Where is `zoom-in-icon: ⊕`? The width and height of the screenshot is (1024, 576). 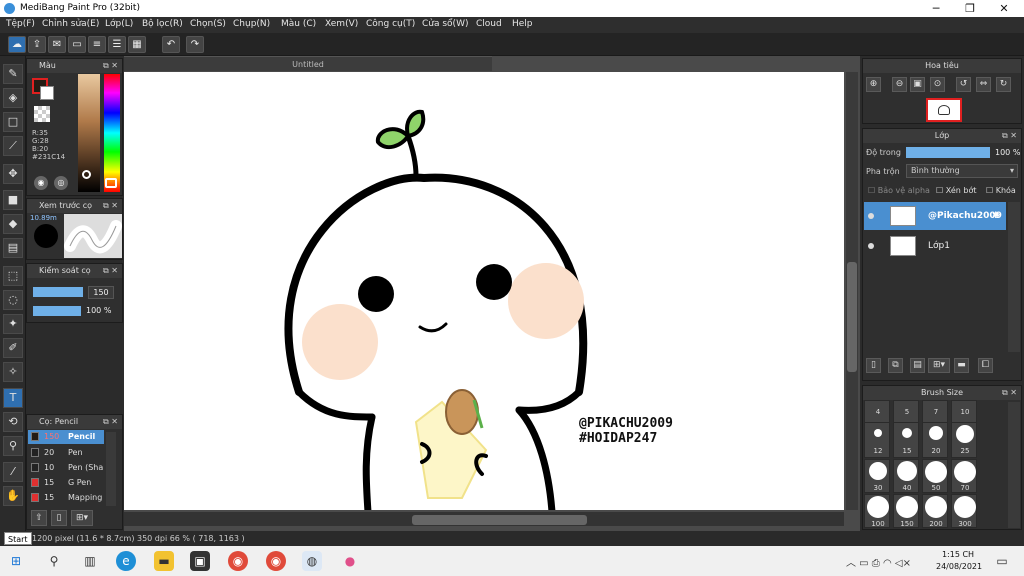
zoom-in-icon: ⊕ is located at coordinates (873, 84).